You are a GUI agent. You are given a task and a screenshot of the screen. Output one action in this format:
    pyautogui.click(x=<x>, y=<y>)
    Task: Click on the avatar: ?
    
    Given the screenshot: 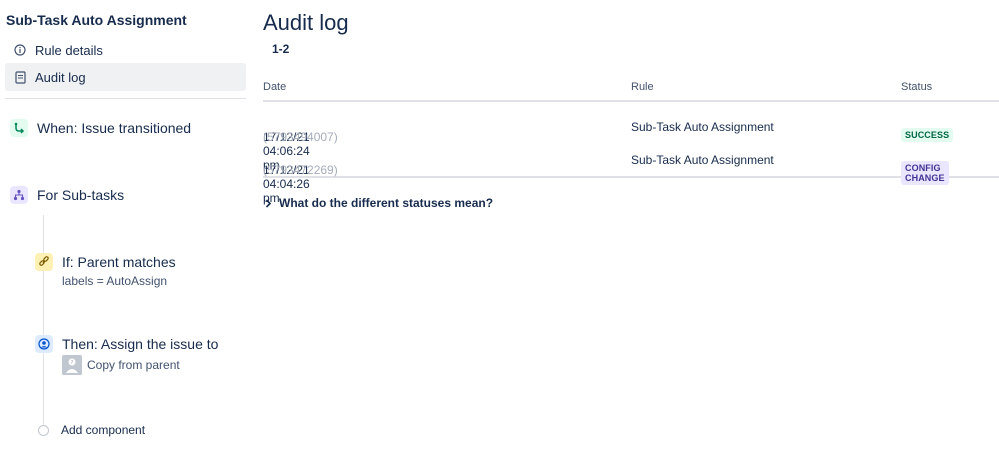 What is the action you would take?
    pyautogui.click(x=72, y=365)
    